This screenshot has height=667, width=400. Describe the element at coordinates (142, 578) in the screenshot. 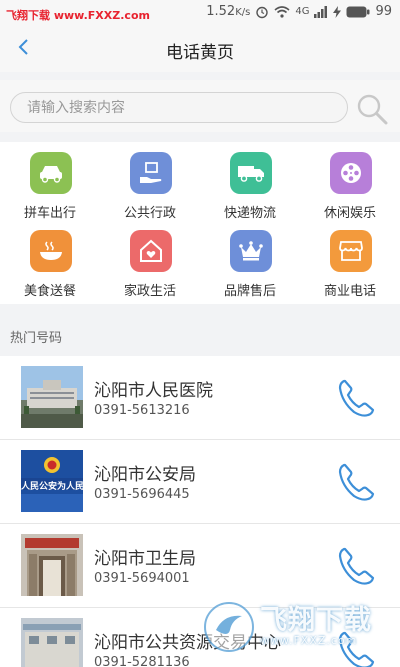

I see `contact-phone: 0391-5694001` at that location.